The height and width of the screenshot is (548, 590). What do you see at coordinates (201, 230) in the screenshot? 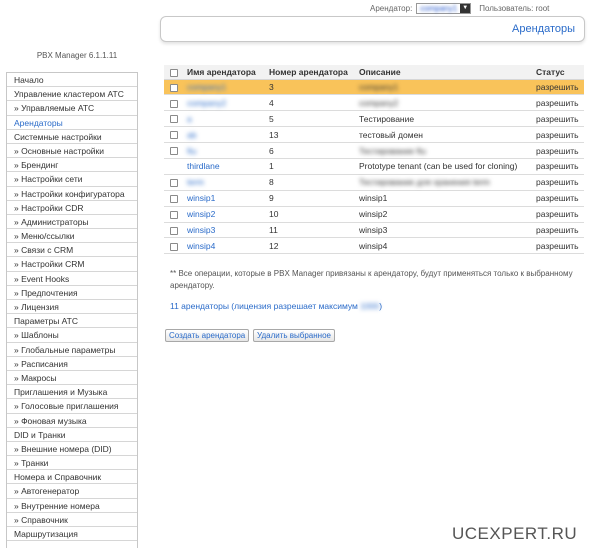
I see `tenant-name-link: winsip3` at bounding box center [201, 230].